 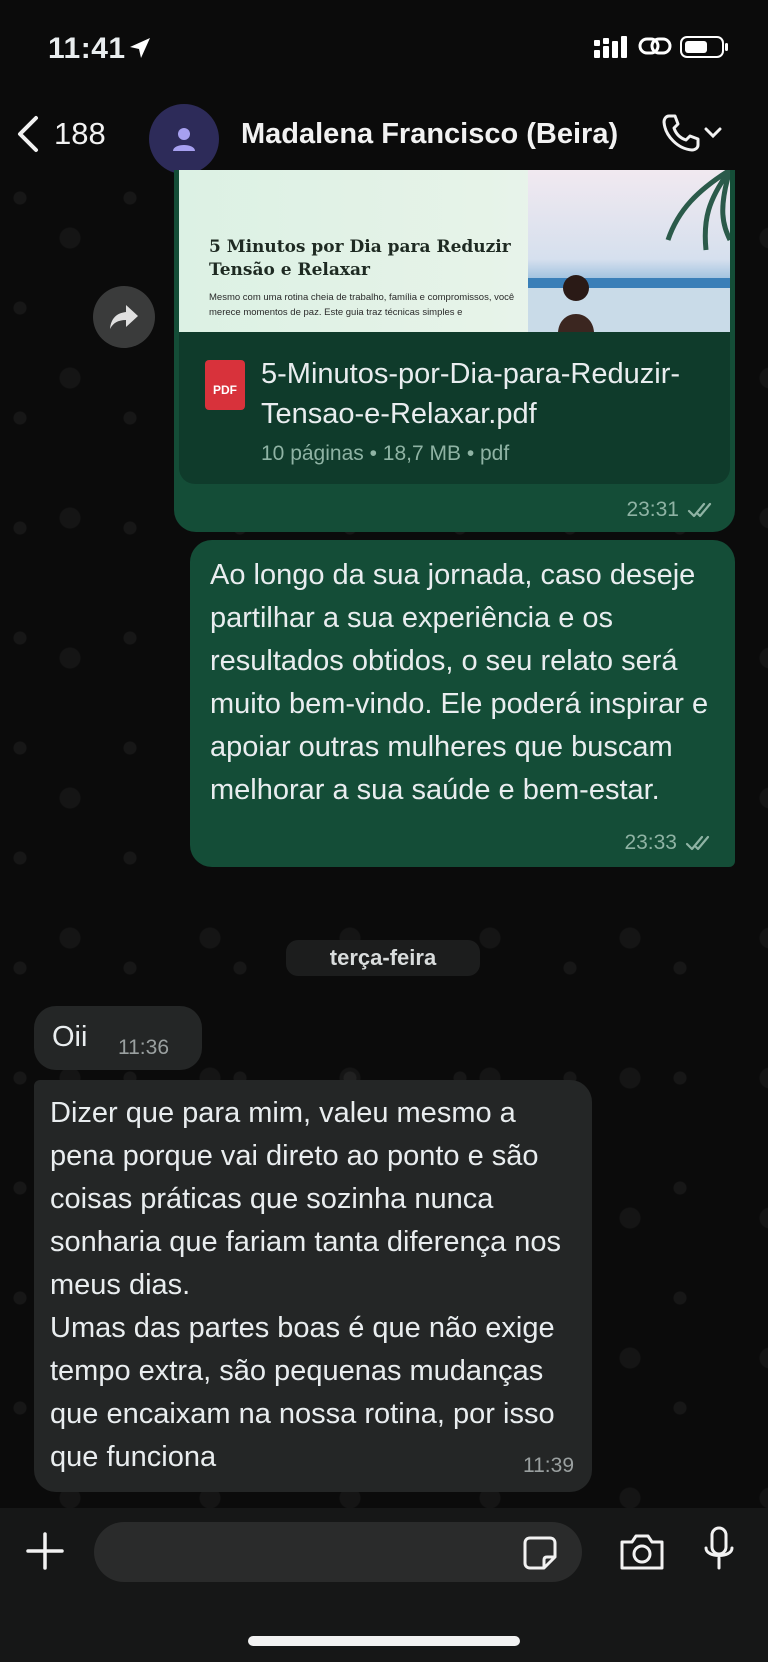 What do you see at coordinates (650, 842) in the screenshot?
I see `timestamp-text: 23:33` at bounding box center [650, 842].